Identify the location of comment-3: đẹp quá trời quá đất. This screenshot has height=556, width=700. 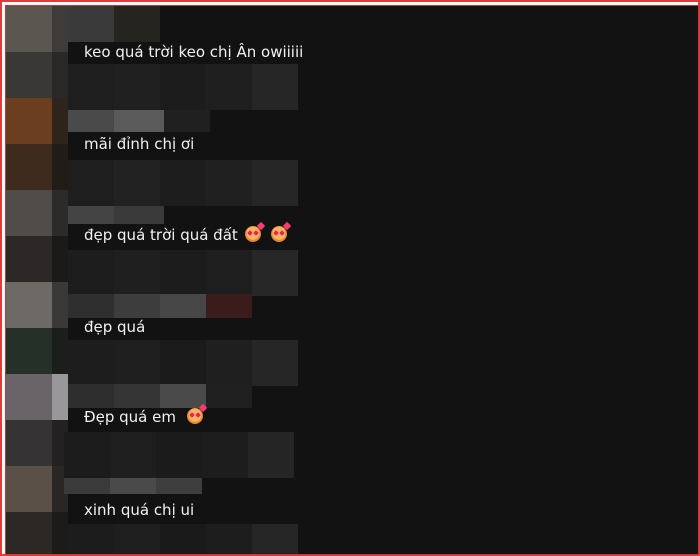
(188, 233).